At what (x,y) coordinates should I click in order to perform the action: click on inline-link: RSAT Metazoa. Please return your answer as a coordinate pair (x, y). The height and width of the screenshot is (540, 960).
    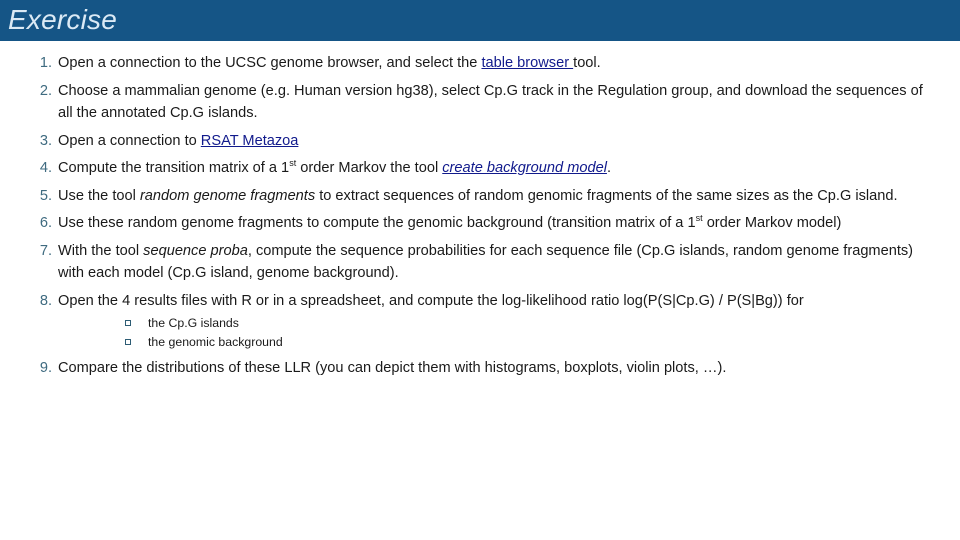
    Looking at the image, I should click on (250, 141).